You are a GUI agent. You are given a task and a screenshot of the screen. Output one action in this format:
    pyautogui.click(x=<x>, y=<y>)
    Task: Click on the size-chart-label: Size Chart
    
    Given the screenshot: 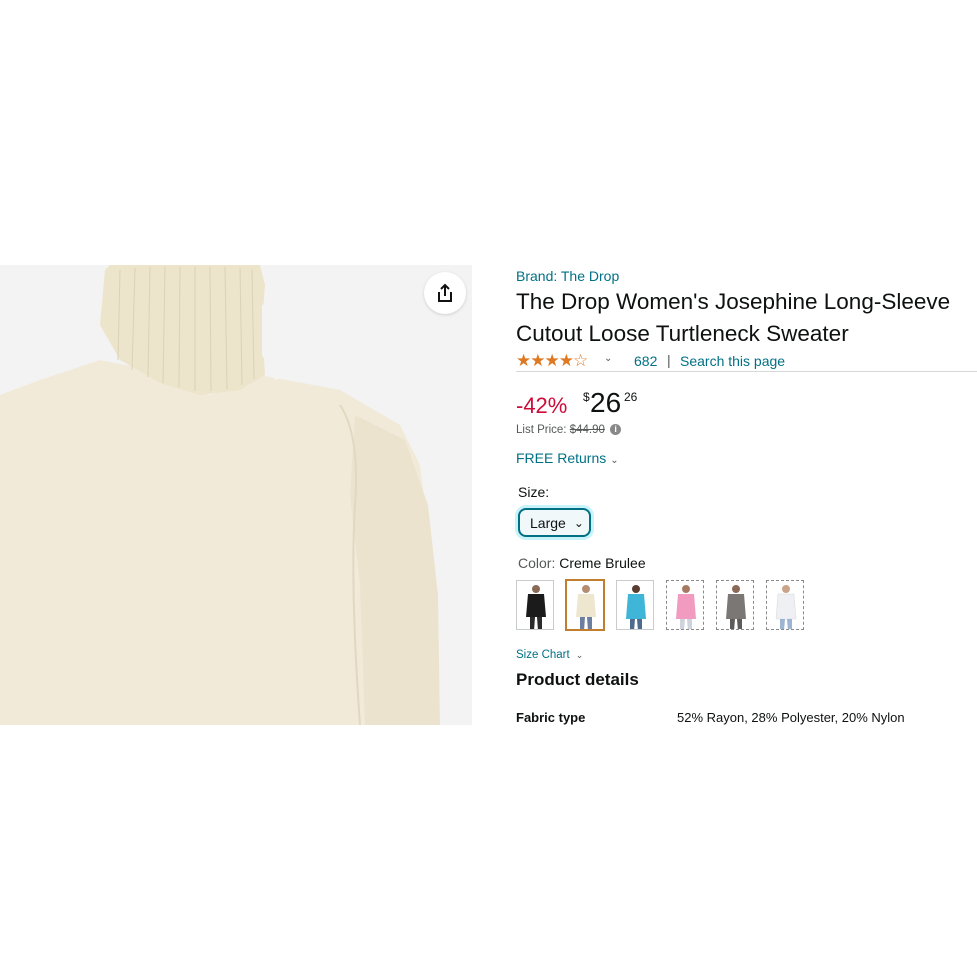 What is the action you would take?
    pyautogui.click(x=543, y=655)
    